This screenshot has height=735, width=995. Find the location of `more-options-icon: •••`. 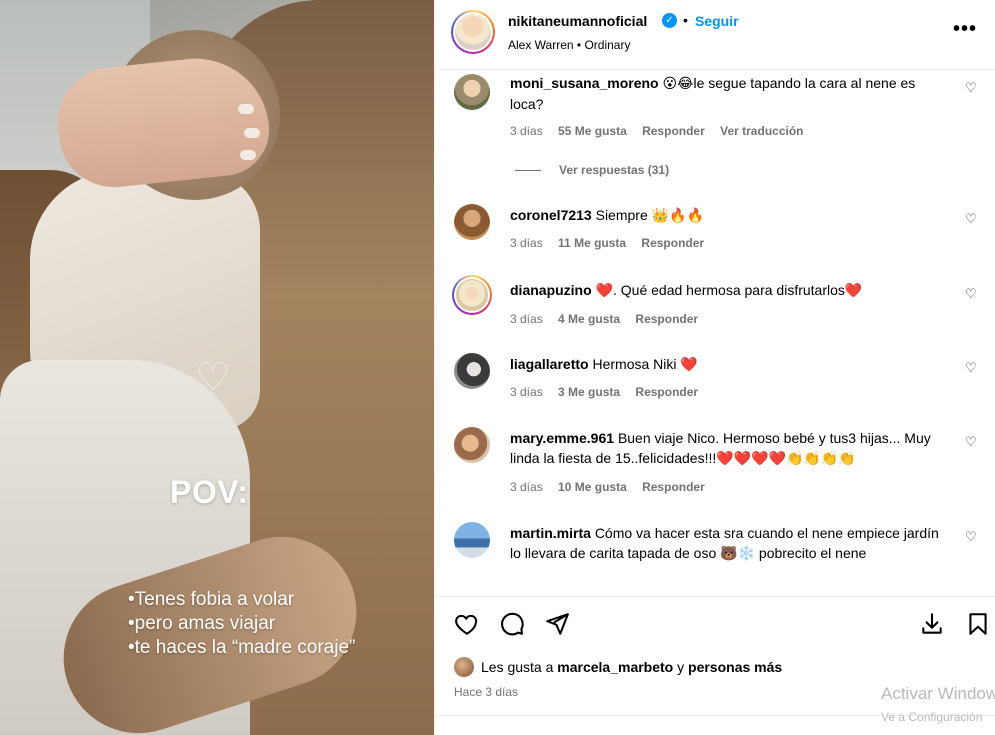

more-options-icon: ••• is located at coordinates (965, 29).